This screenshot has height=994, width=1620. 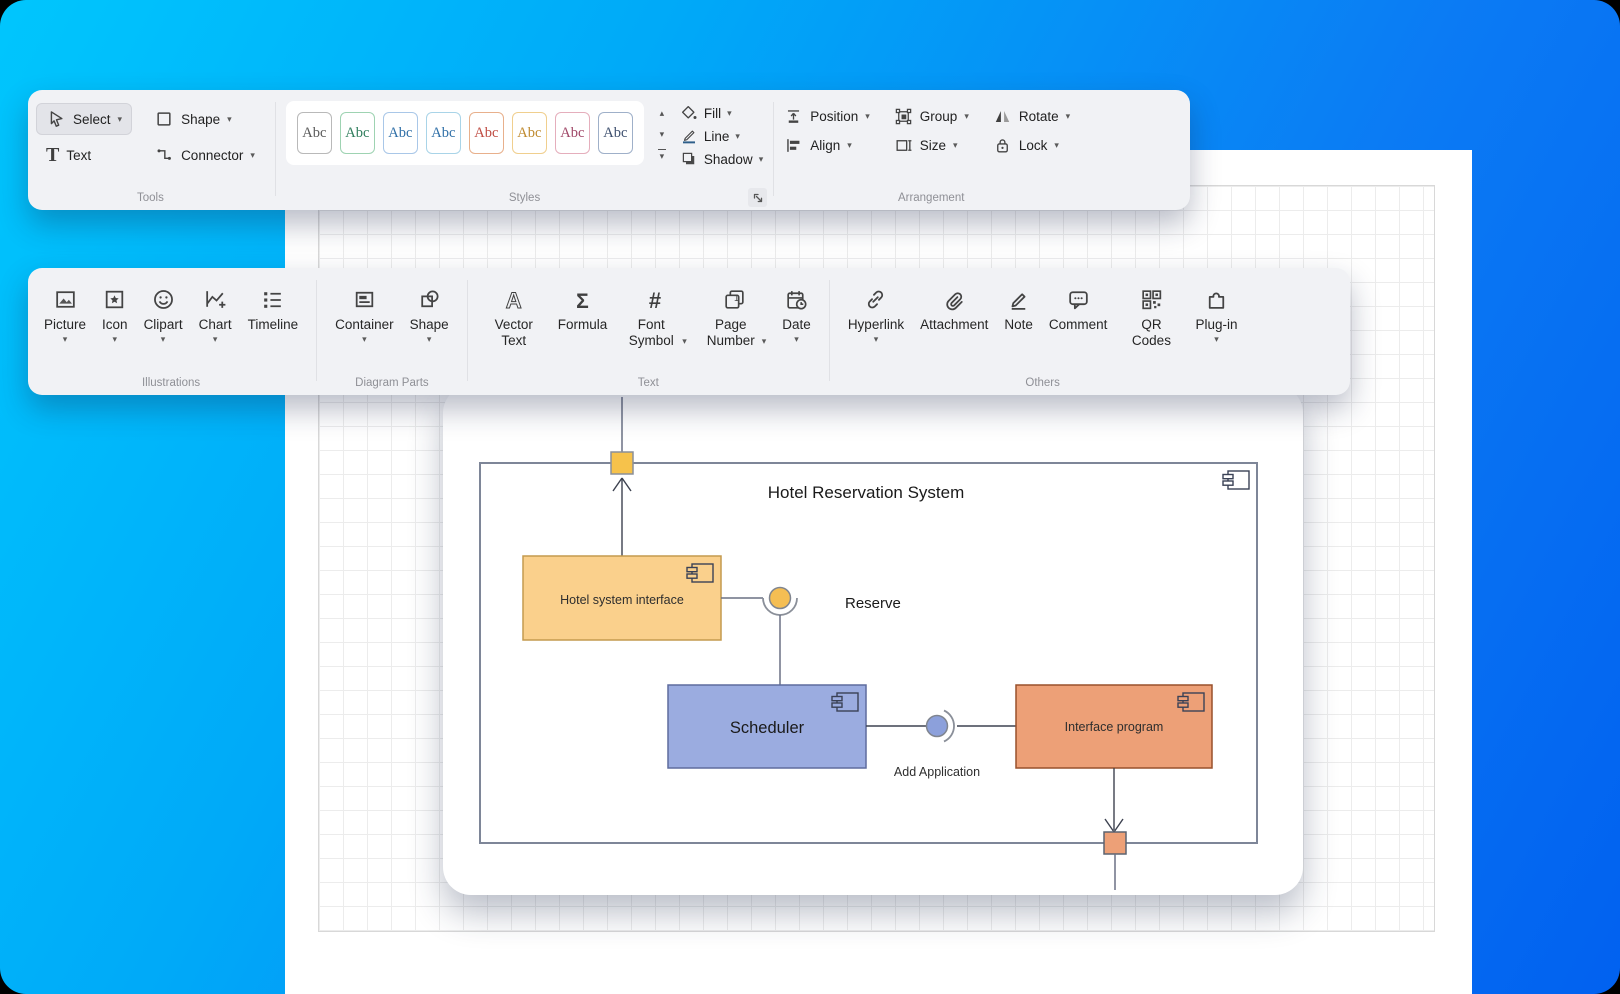 I want to click on fill-button: Fill ▾, so click(x=721, y=113).